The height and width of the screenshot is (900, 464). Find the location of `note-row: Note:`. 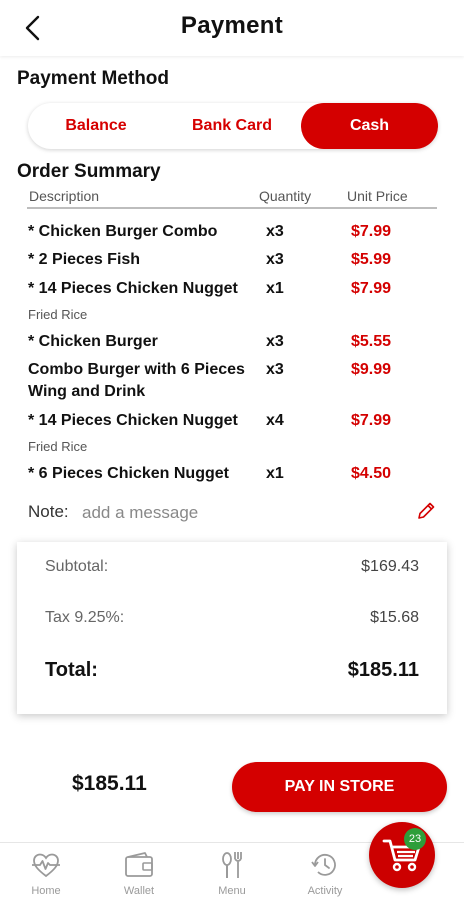

note-row: Note: is located at coordinates (233, 513).